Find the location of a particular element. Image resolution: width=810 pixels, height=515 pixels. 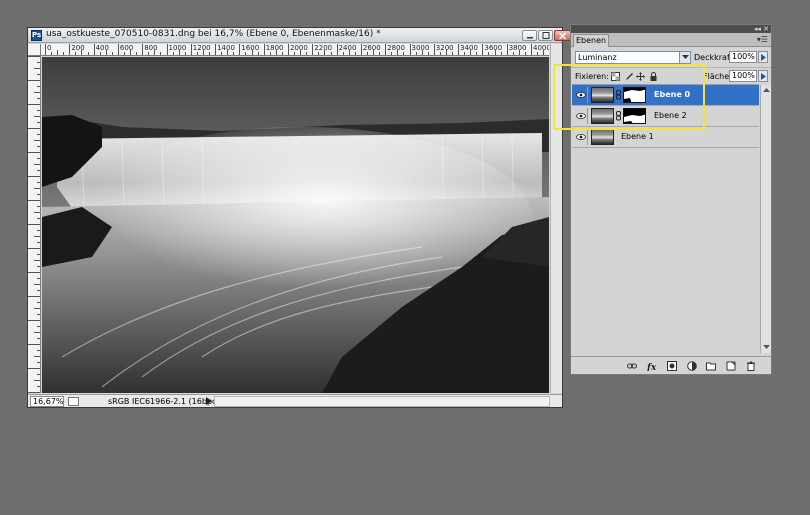

adjustment-layer-icon is located at coordinates (692, 366).